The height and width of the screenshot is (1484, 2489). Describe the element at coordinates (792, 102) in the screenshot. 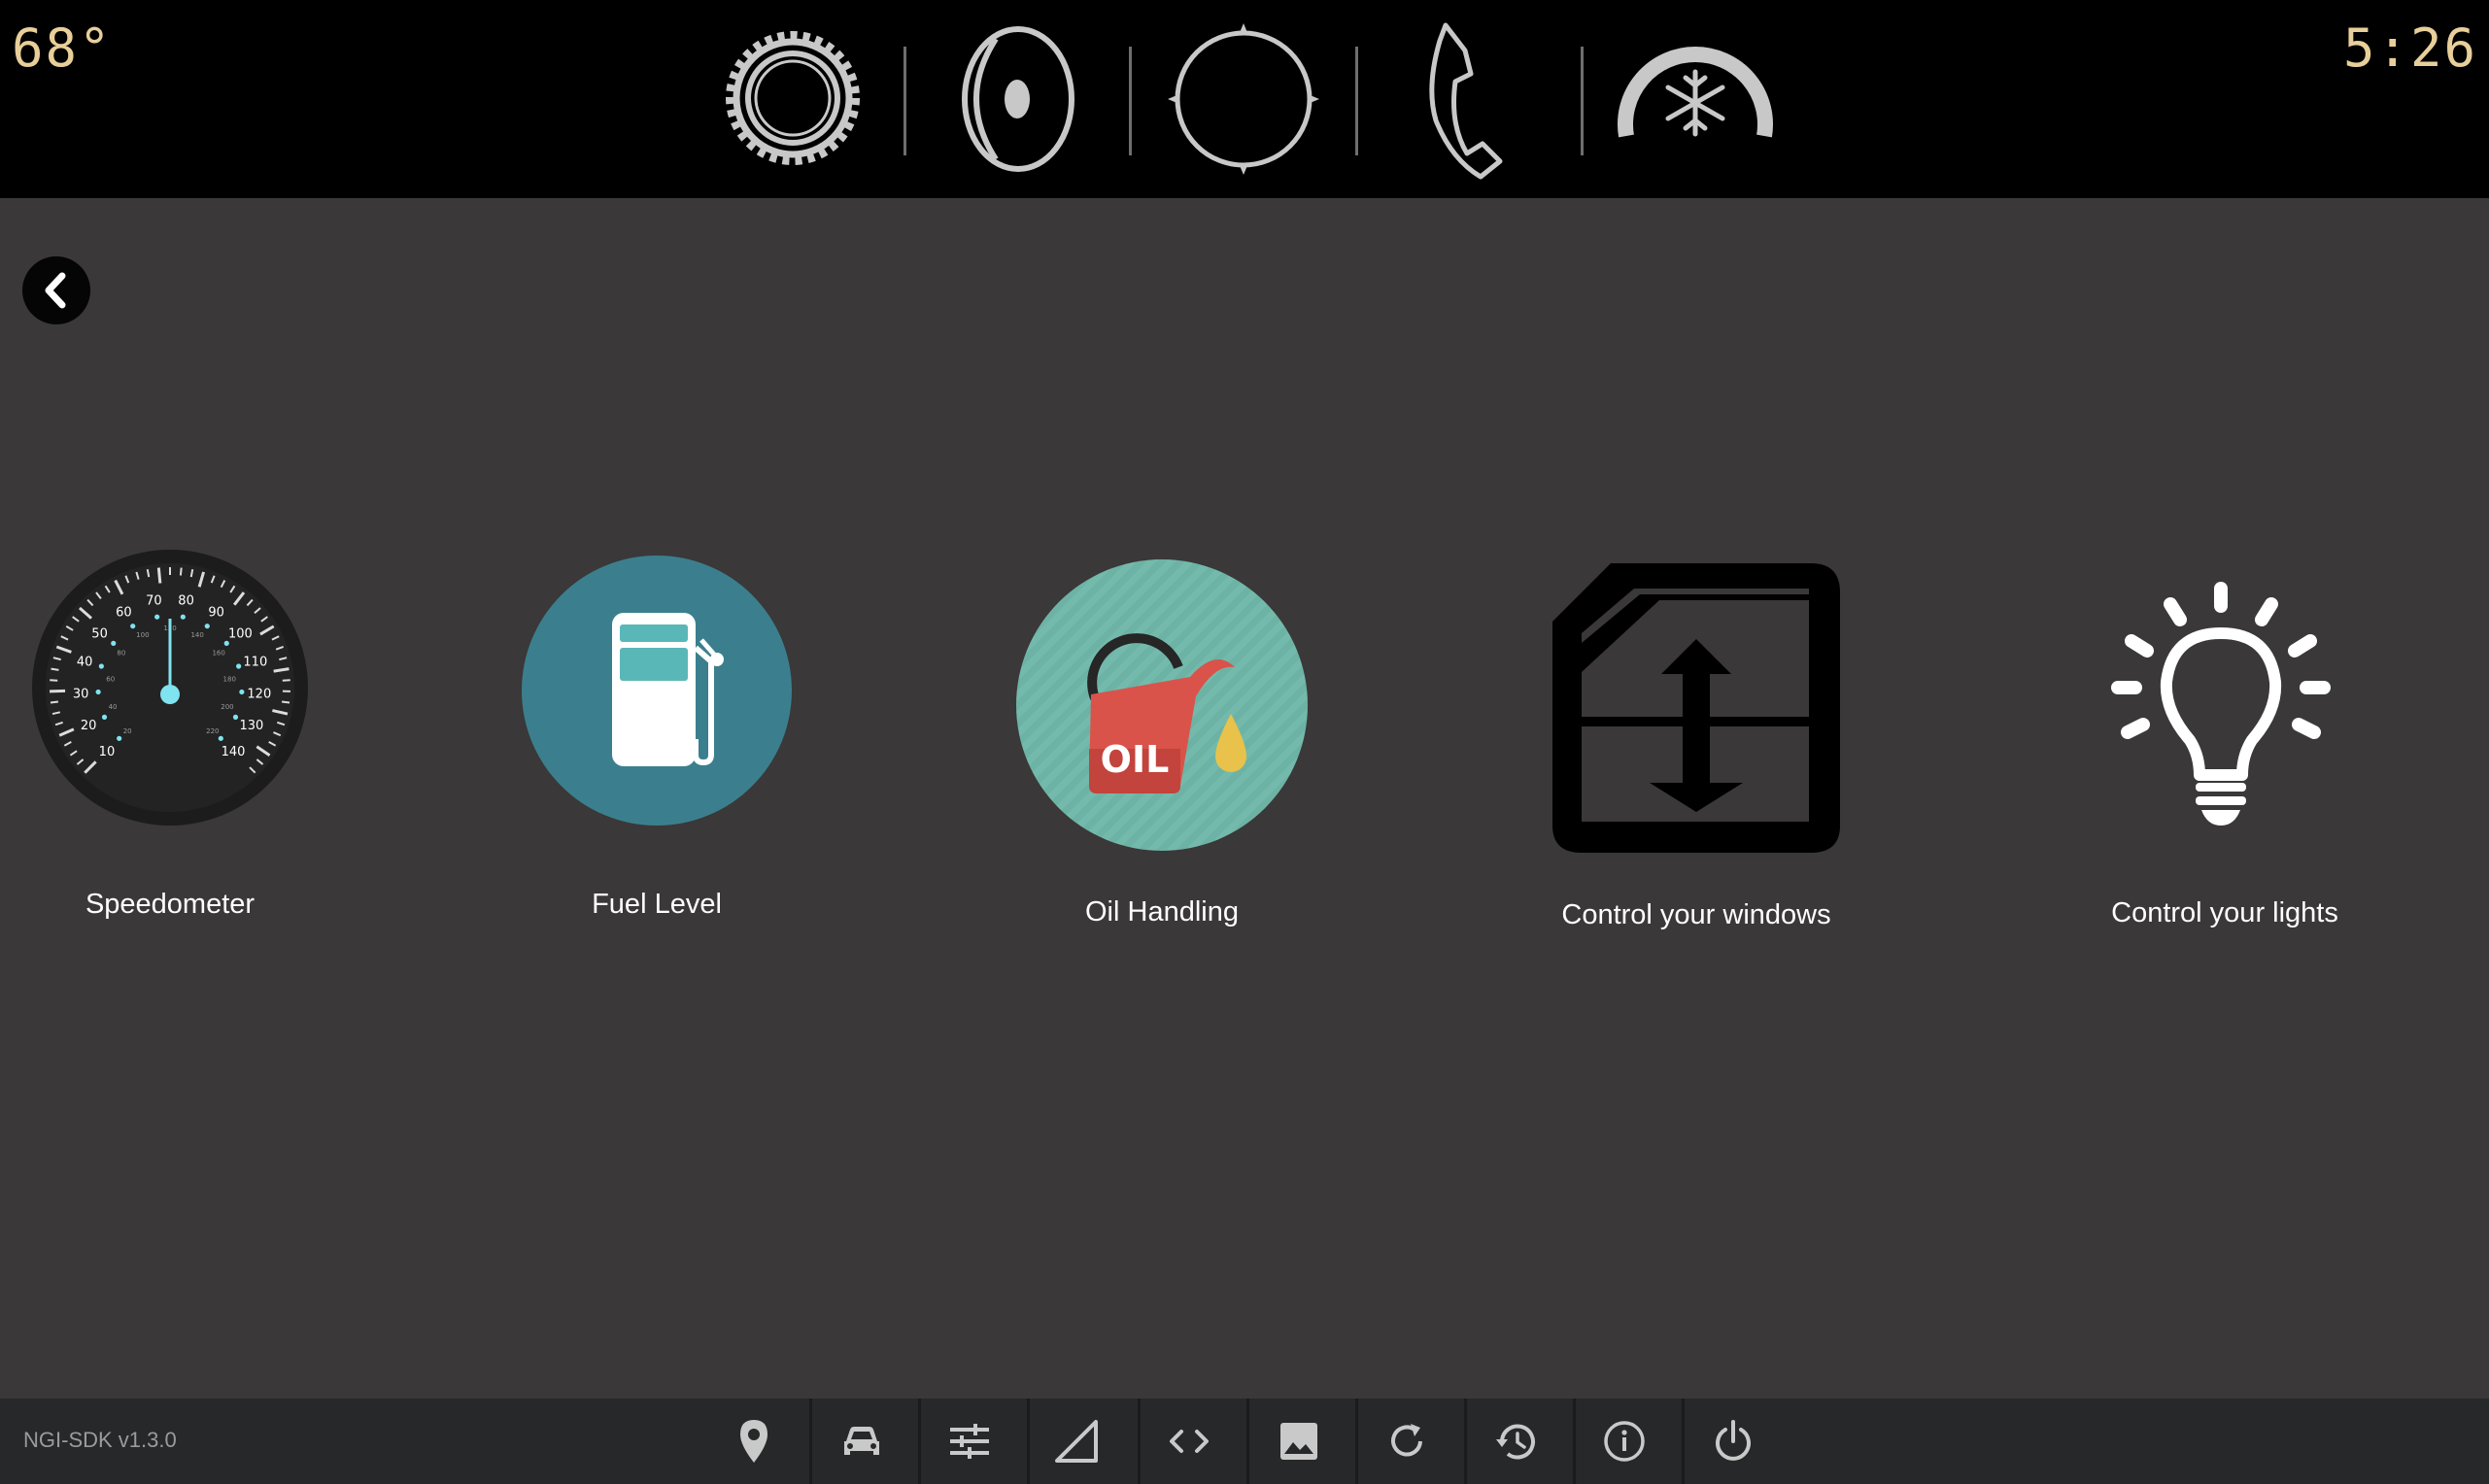

I see `settings-gear-icon` at that location.